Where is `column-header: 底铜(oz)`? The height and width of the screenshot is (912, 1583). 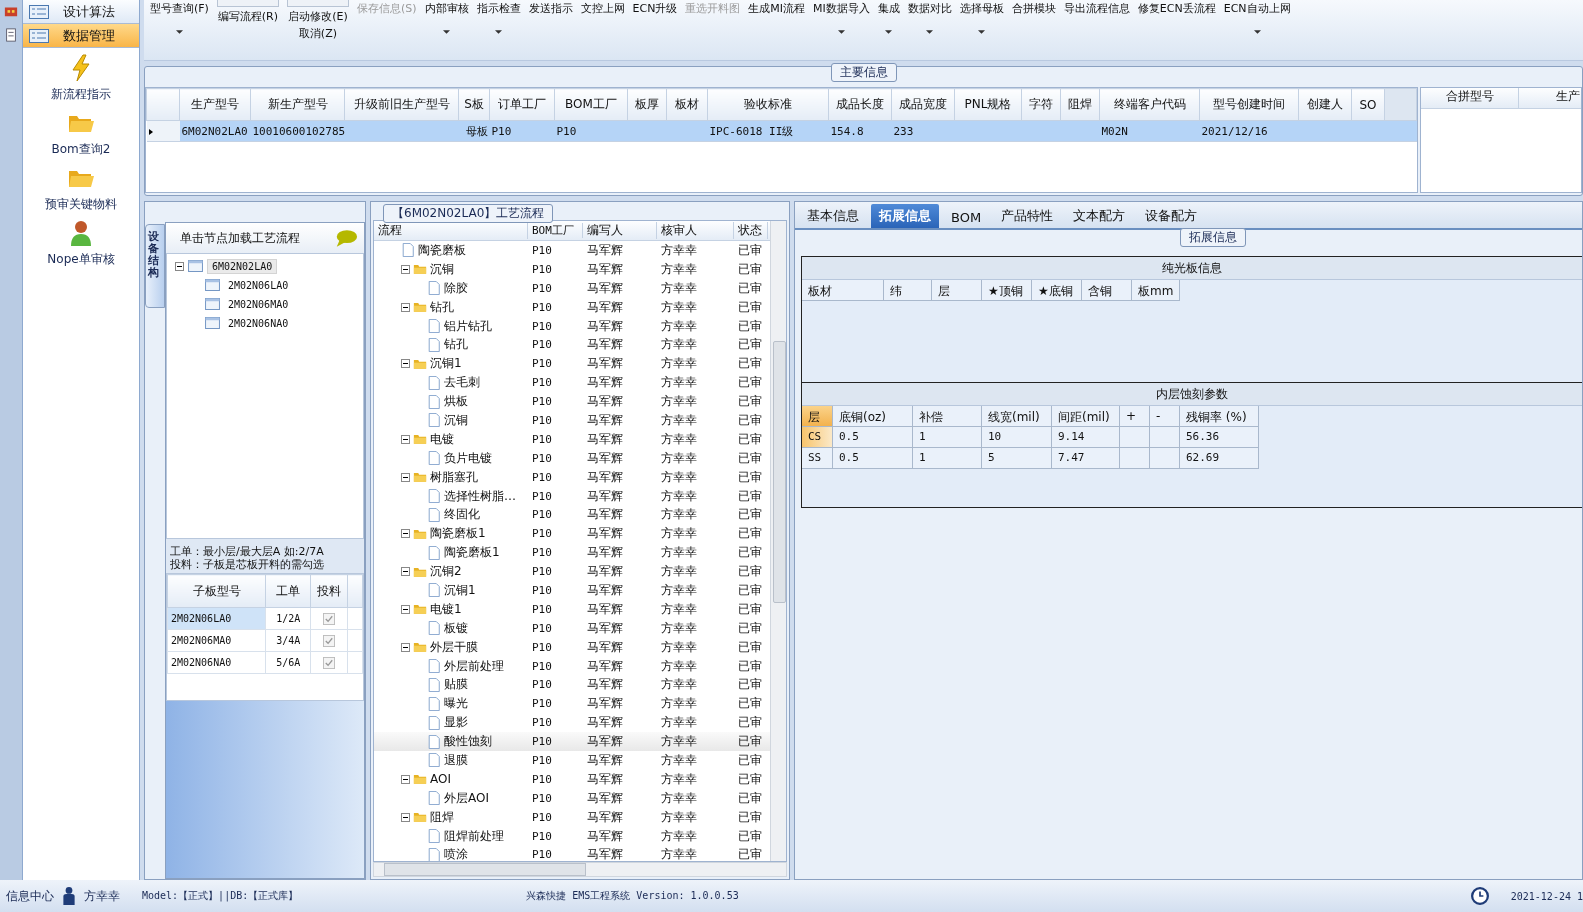
column-header: 底铜(oz) is located at coordinates (873, 416).